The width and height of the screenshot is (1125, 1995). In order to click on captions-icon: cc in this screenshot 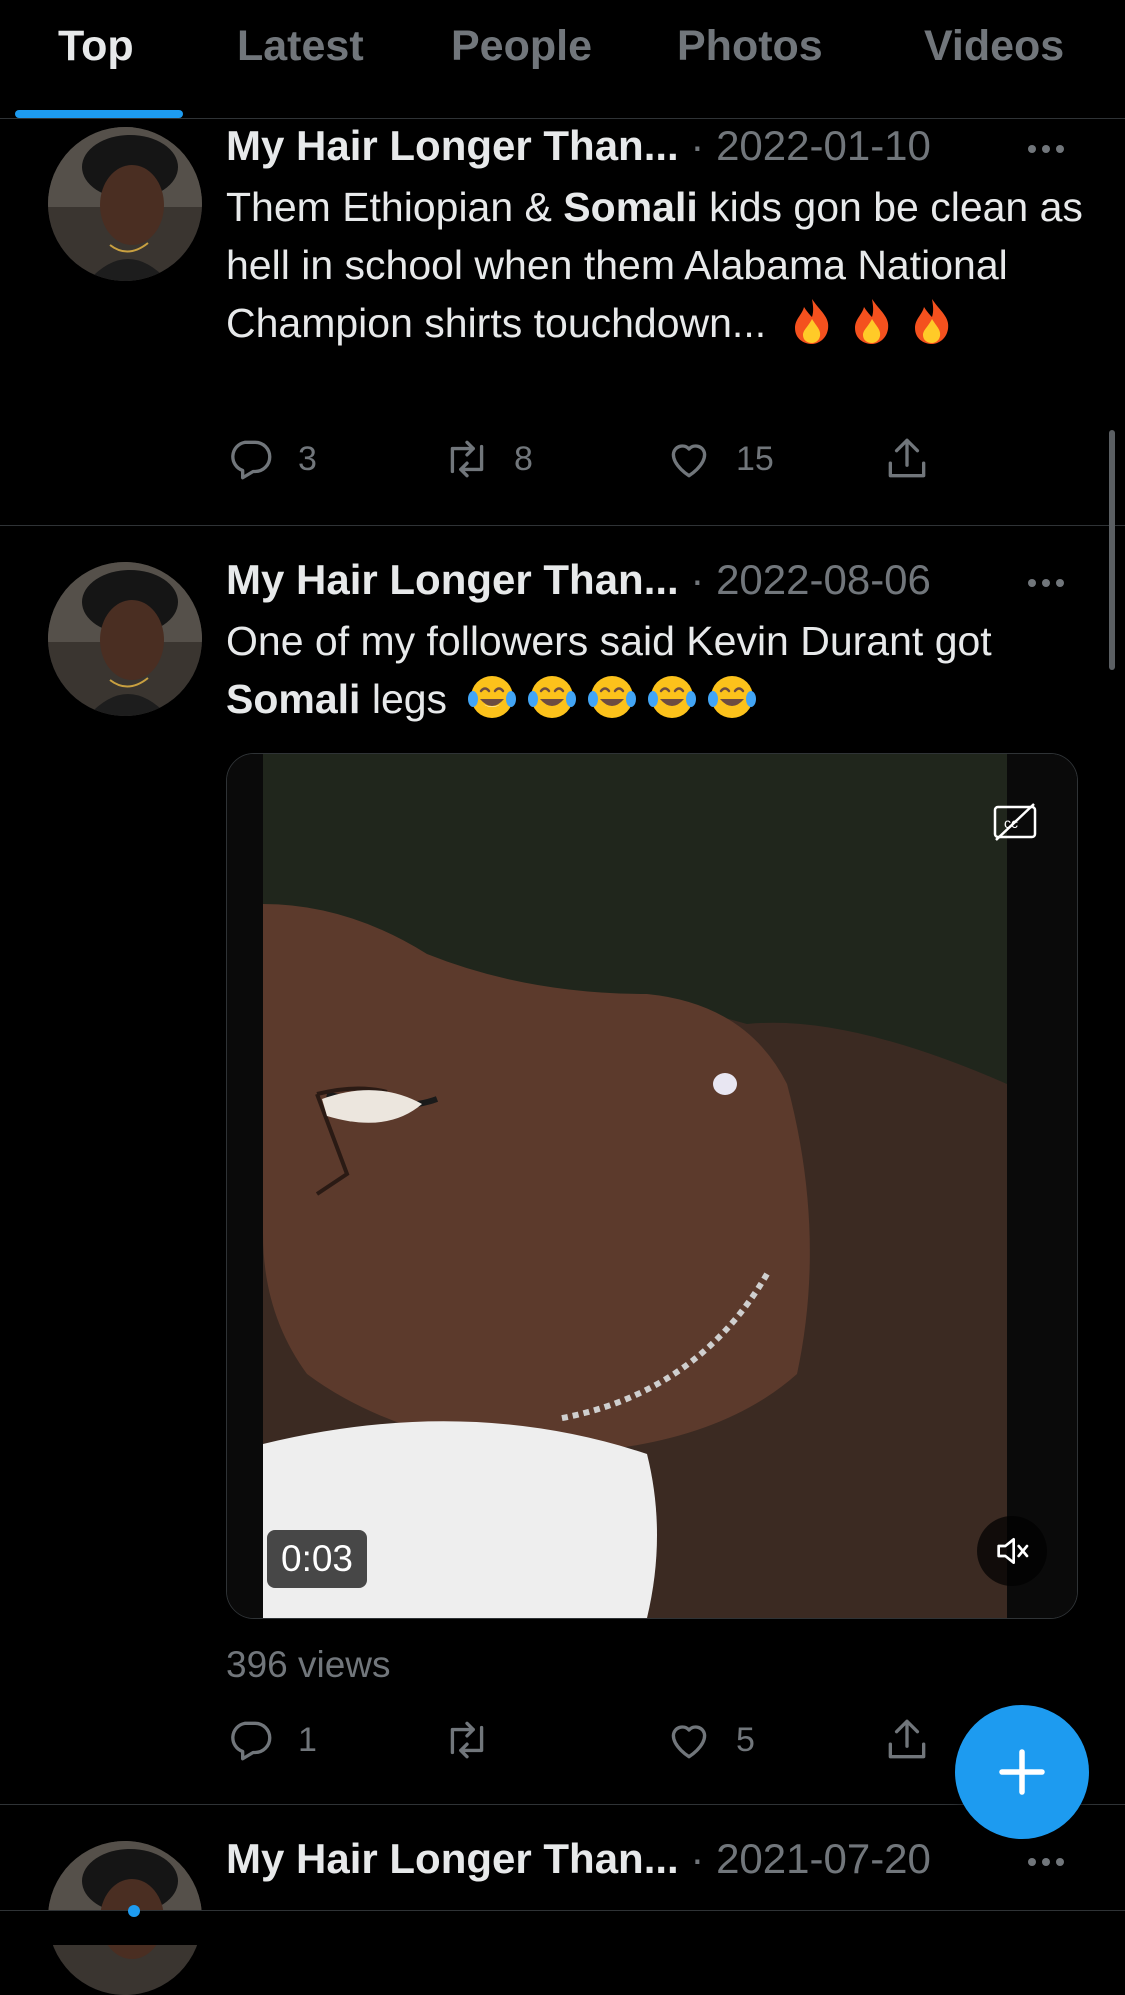, I will do `click(1015, 822)`.